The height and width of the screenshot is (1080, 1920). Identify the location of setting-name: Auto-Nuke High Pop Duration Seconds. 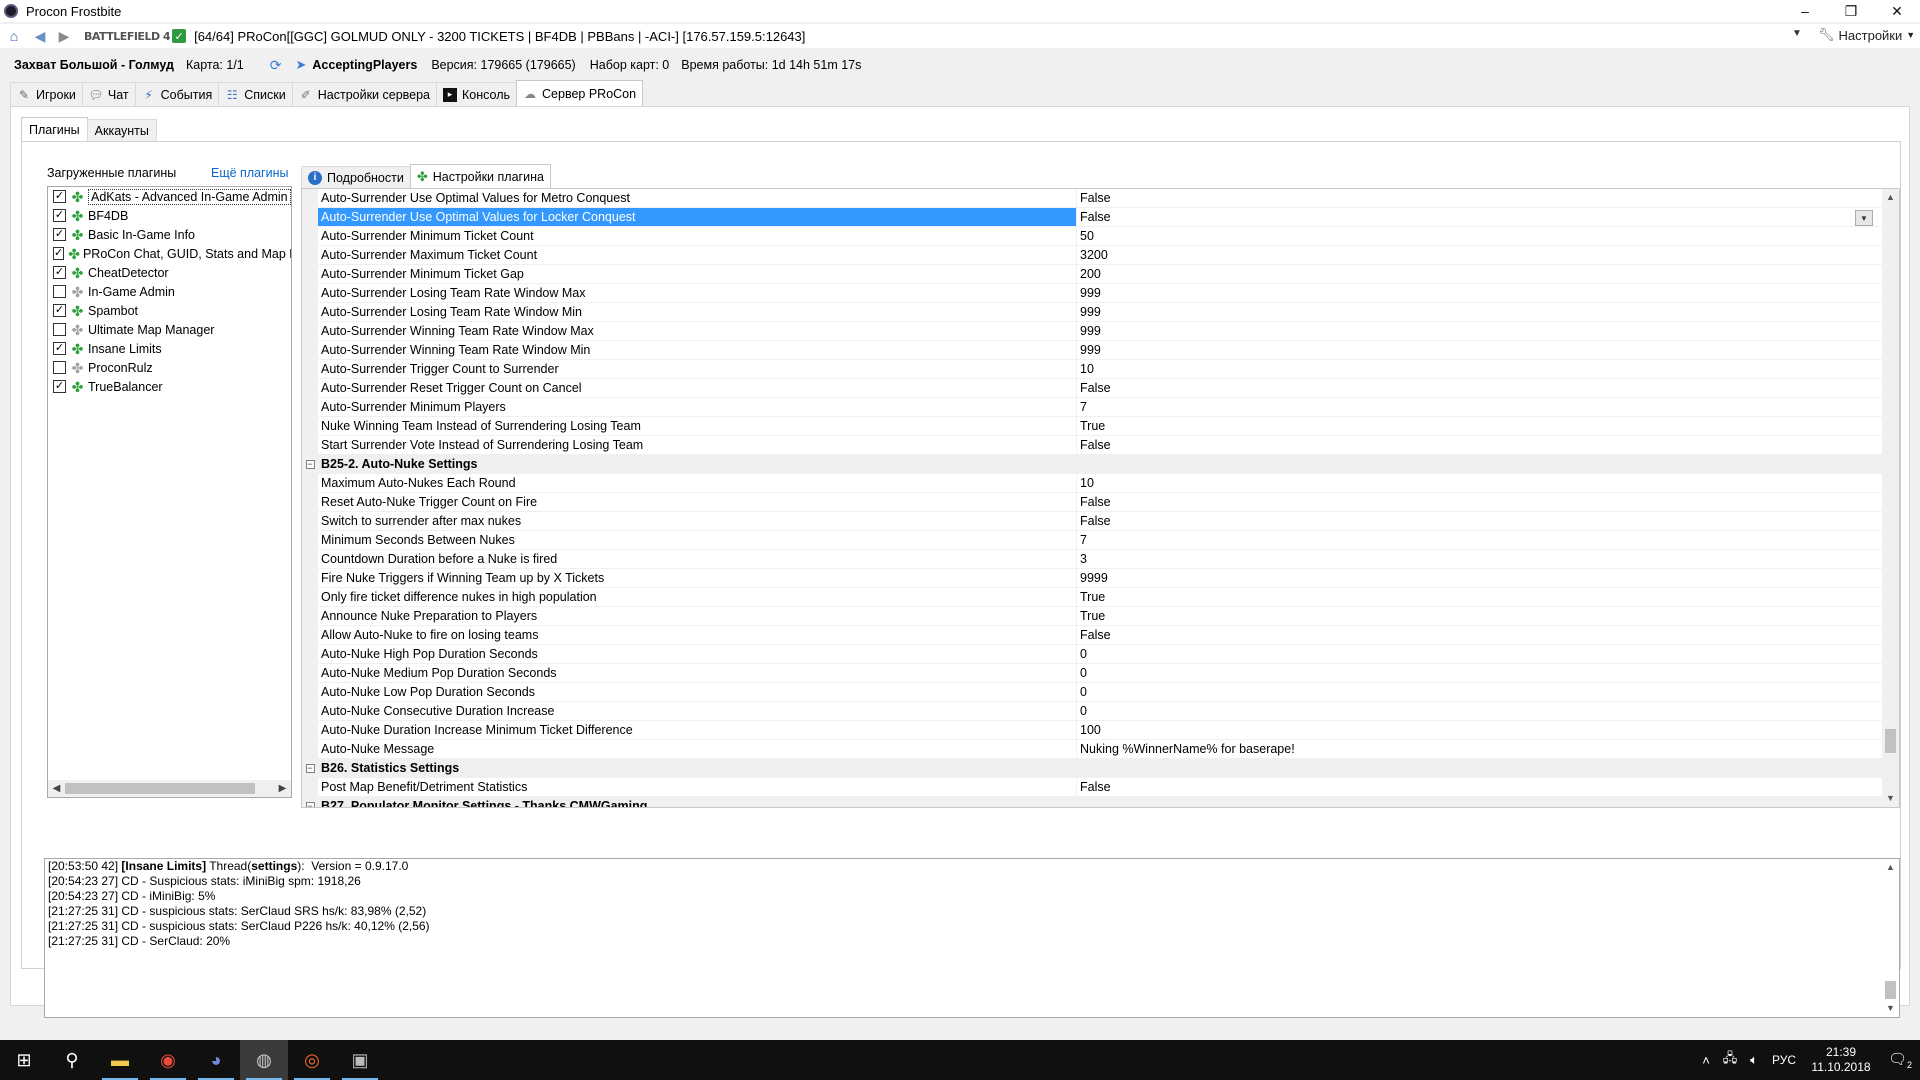
(697, 654).